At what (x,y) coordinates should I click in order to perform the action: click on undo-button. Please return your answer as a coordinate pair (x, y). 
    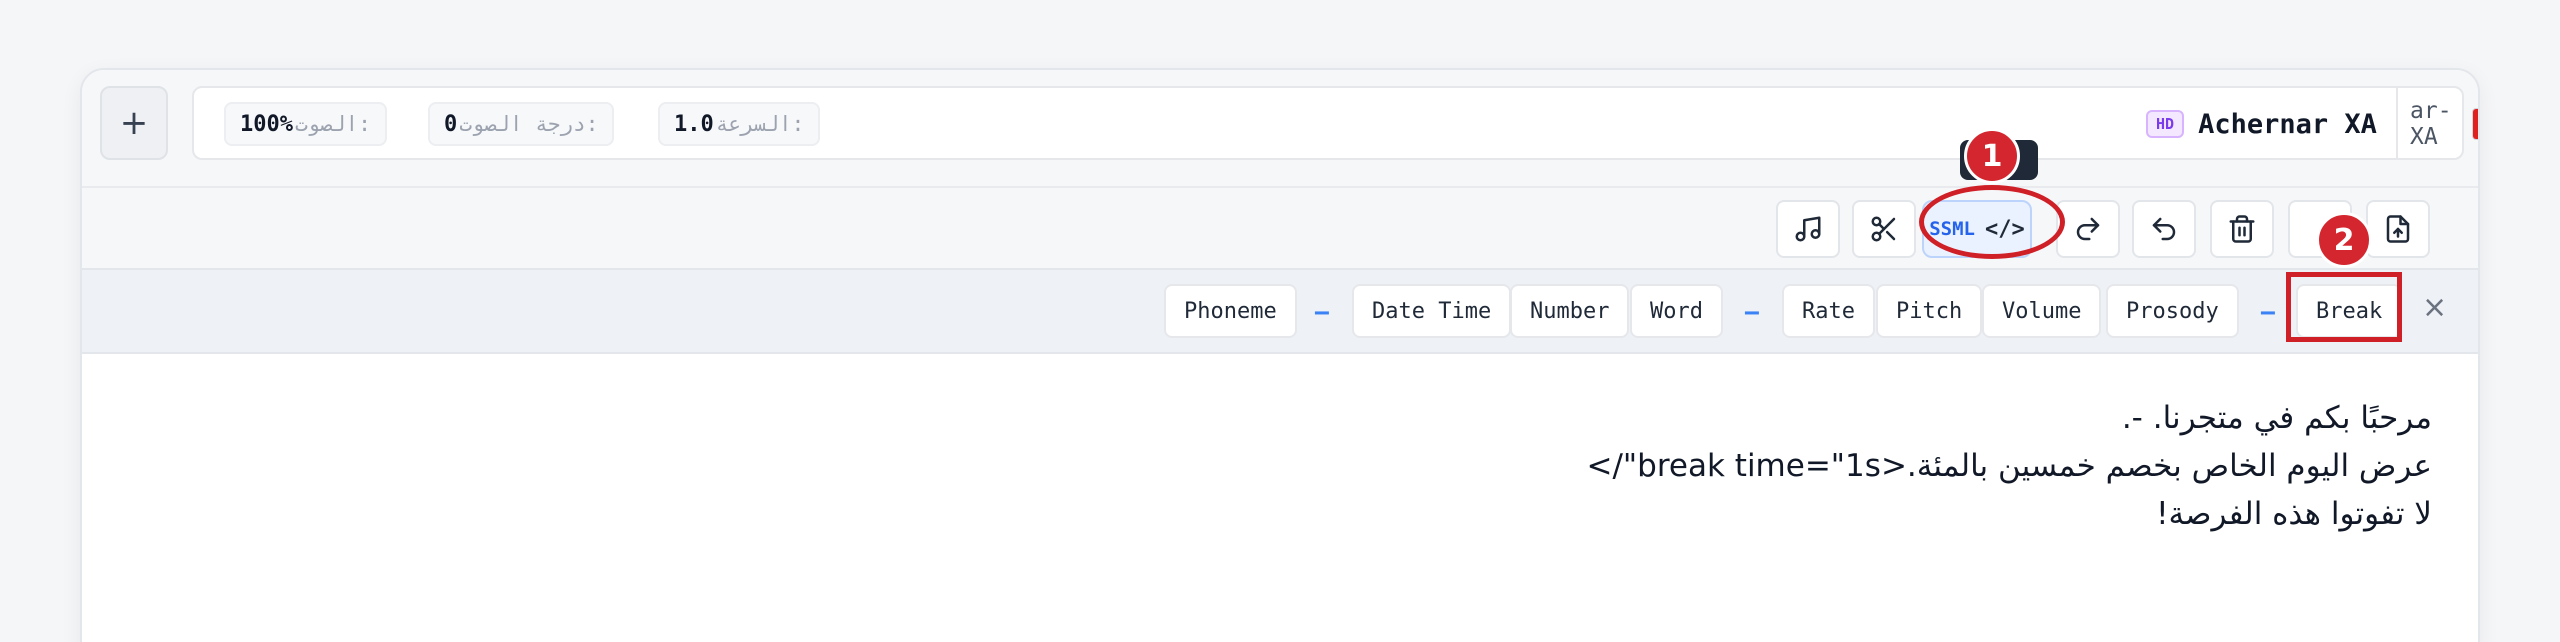
    Looking at the image, I should click on (2164, 229).